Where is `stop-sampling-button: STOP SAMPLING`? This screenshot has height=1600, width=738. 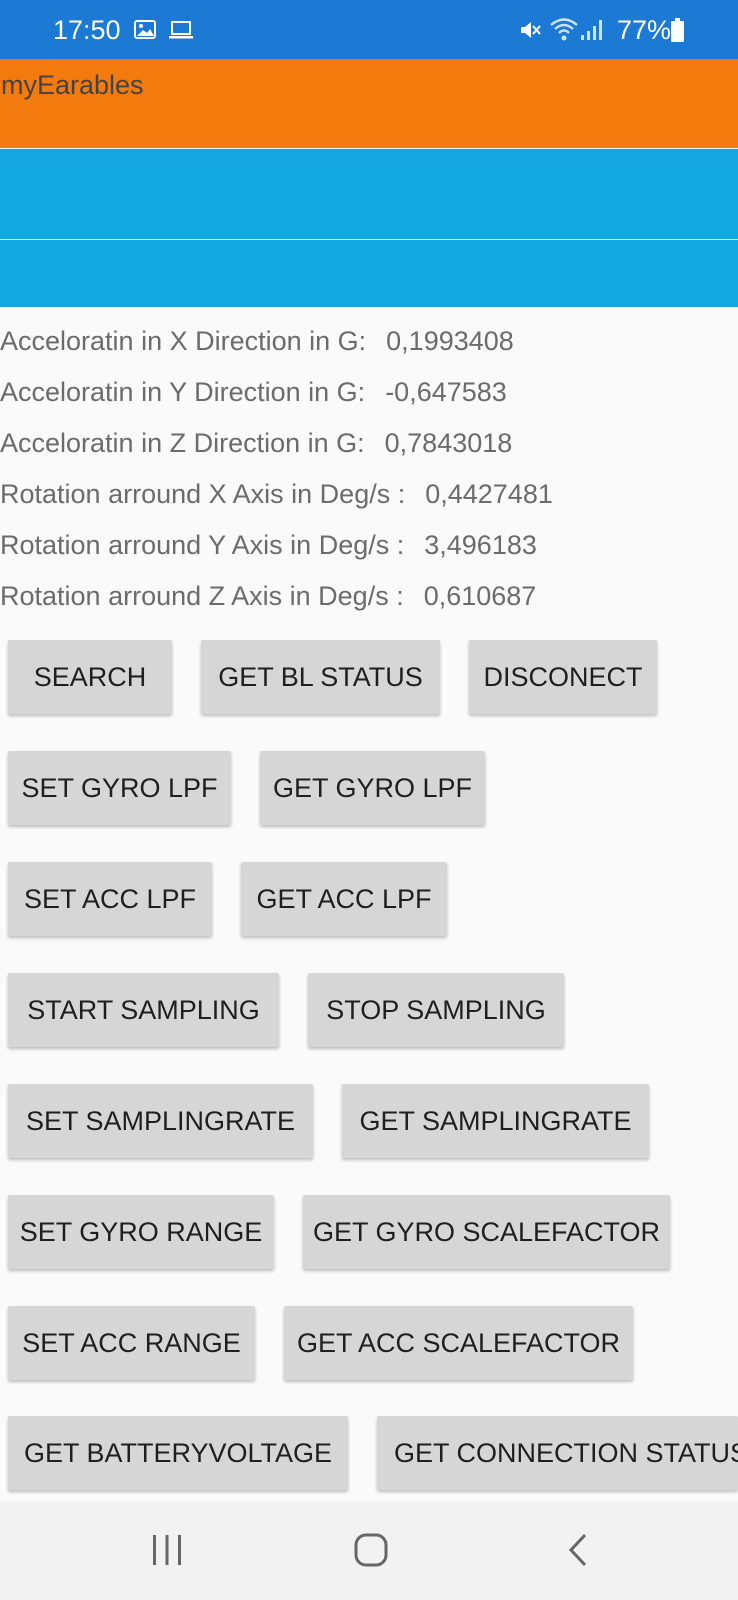
stop-sampling-button: STOP SAMPLING is located at coordinates (436, 1010).